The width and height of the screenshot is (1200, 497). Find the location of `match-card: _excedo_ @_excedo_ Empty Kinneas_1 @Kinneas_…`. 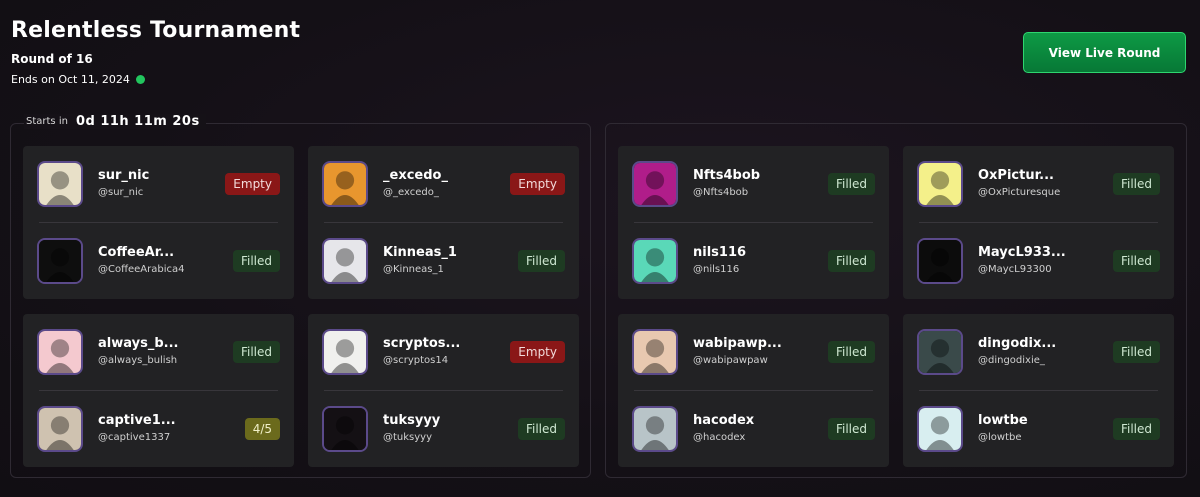

match-card: _excedo_ @_excedo_ Empty Kinneas_1 @Kinneas_… is located at coordinates (443, 222).